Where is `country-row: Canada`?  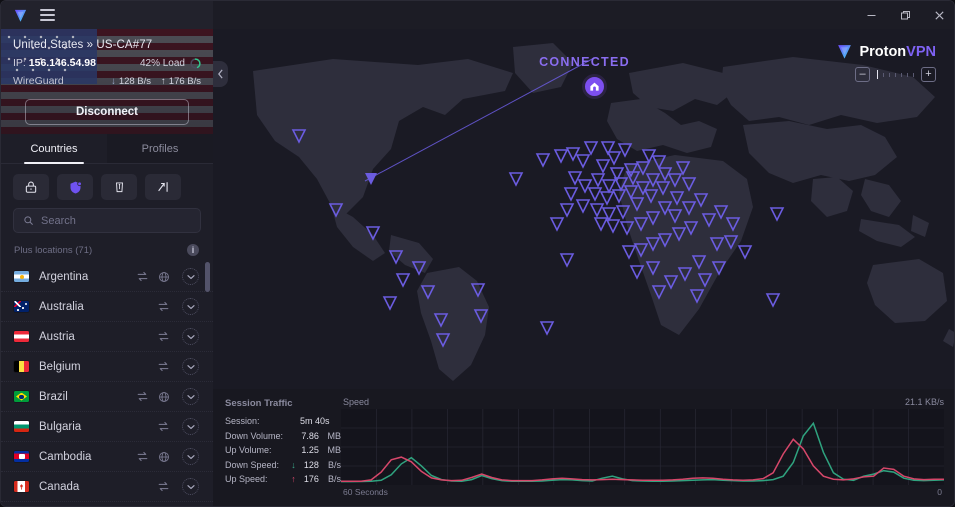 country-row: Canada is located at coordinates (107, 487).